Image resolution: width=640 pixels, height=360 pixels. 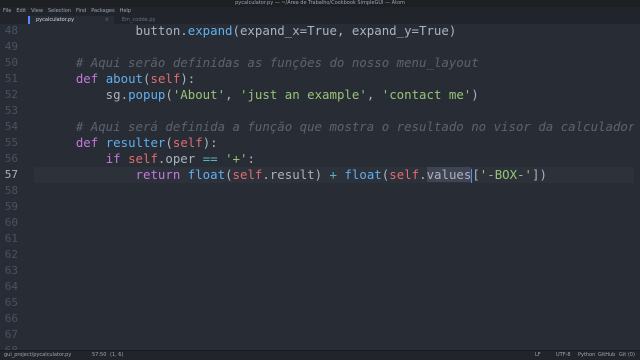 I want to click on code-token: 'About', so click(x=199, y=94).